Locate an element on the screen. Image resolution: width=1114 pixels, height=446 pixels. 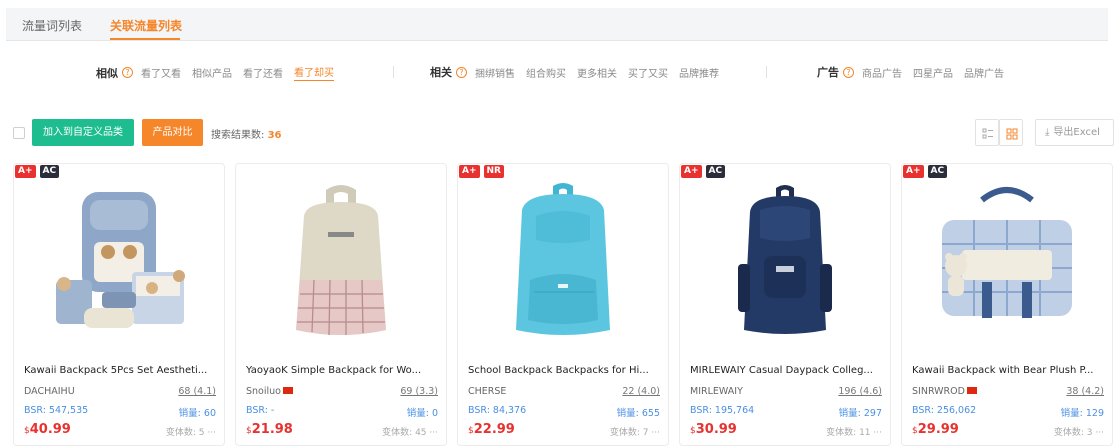
price-value: 30.99 is located at coordinates (716, 429).